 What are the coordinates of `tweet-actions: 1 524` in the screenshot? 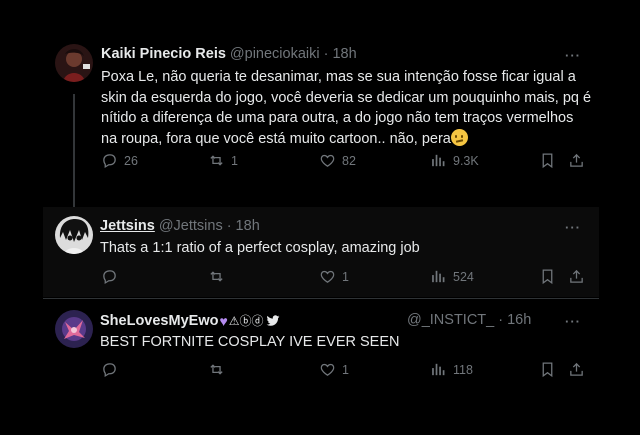 It's located at (351, 278).